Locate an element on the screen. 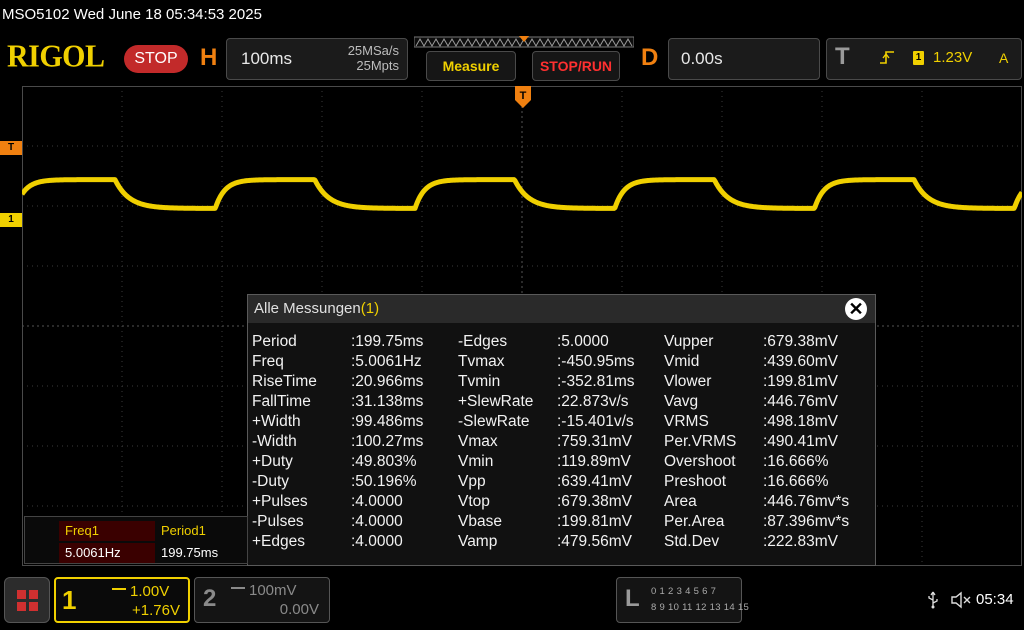 This screenshot has width=1024, height=630. delay-label: D is located at coordinates (650, 57).